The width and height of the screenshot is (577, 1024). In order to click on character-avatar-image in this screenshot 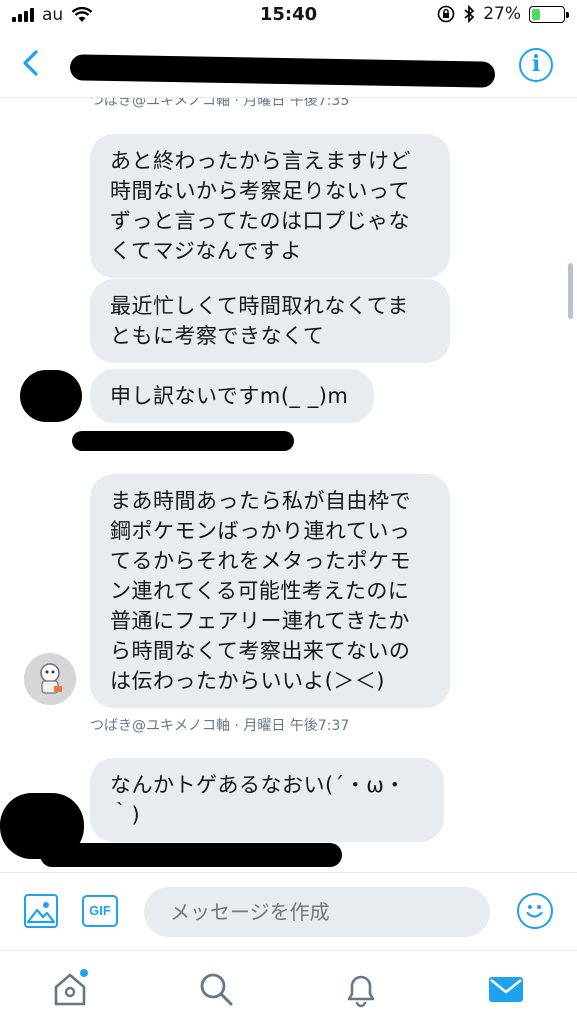, I will do `click(50, 679)`.